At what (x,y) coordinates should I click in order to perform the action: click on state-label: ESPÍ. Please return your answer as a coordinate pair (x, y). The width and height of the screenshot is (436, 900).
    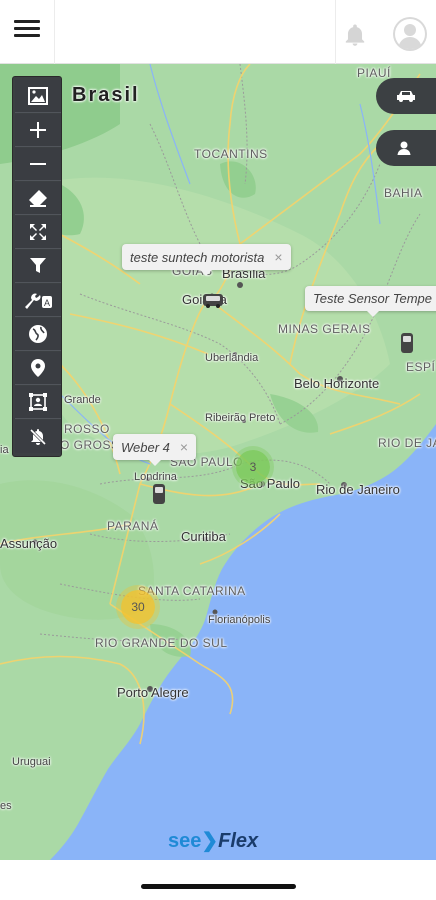
    Looking at the image, I should click on (421, 367).